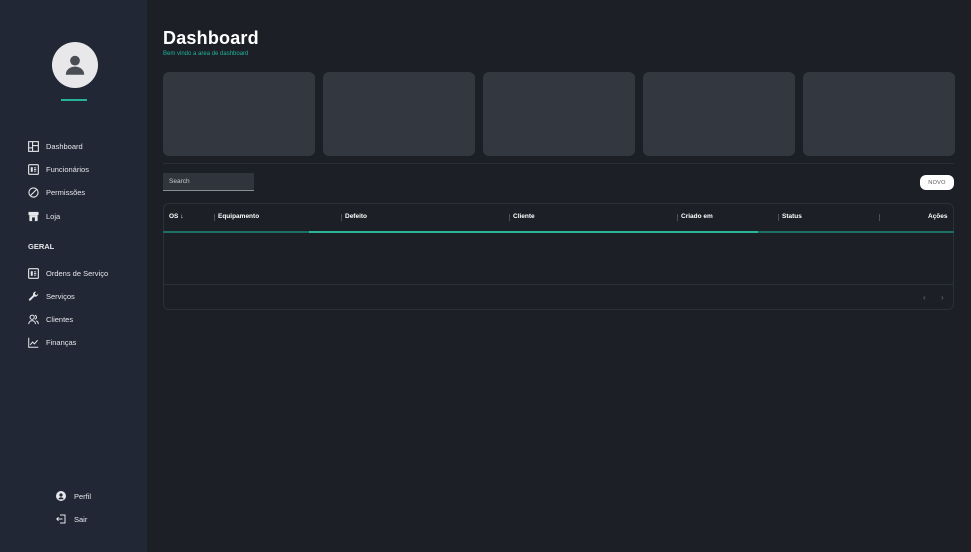 The height and width of the screenshot is (552, 971). I want to click on user-circle-icon, so click(61, 496).